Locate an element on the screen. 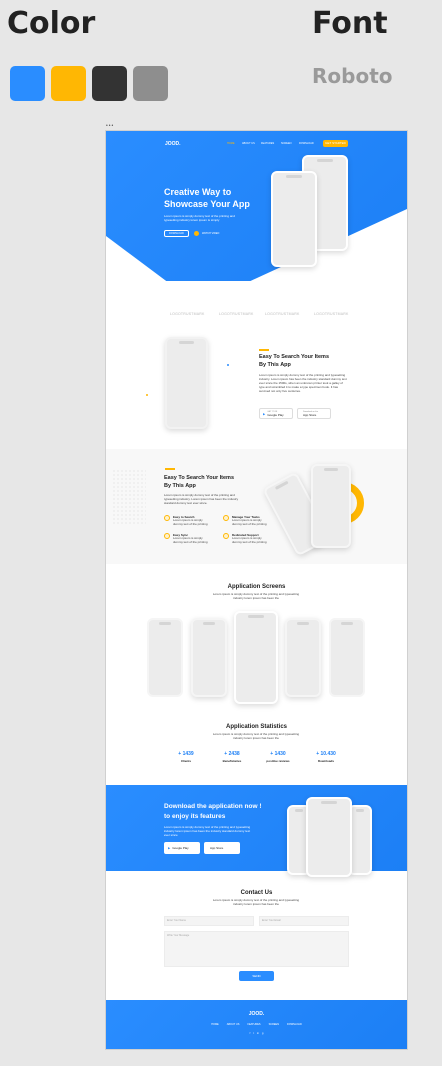  linkedin-icon: in is located at coordinates (258, 1033).